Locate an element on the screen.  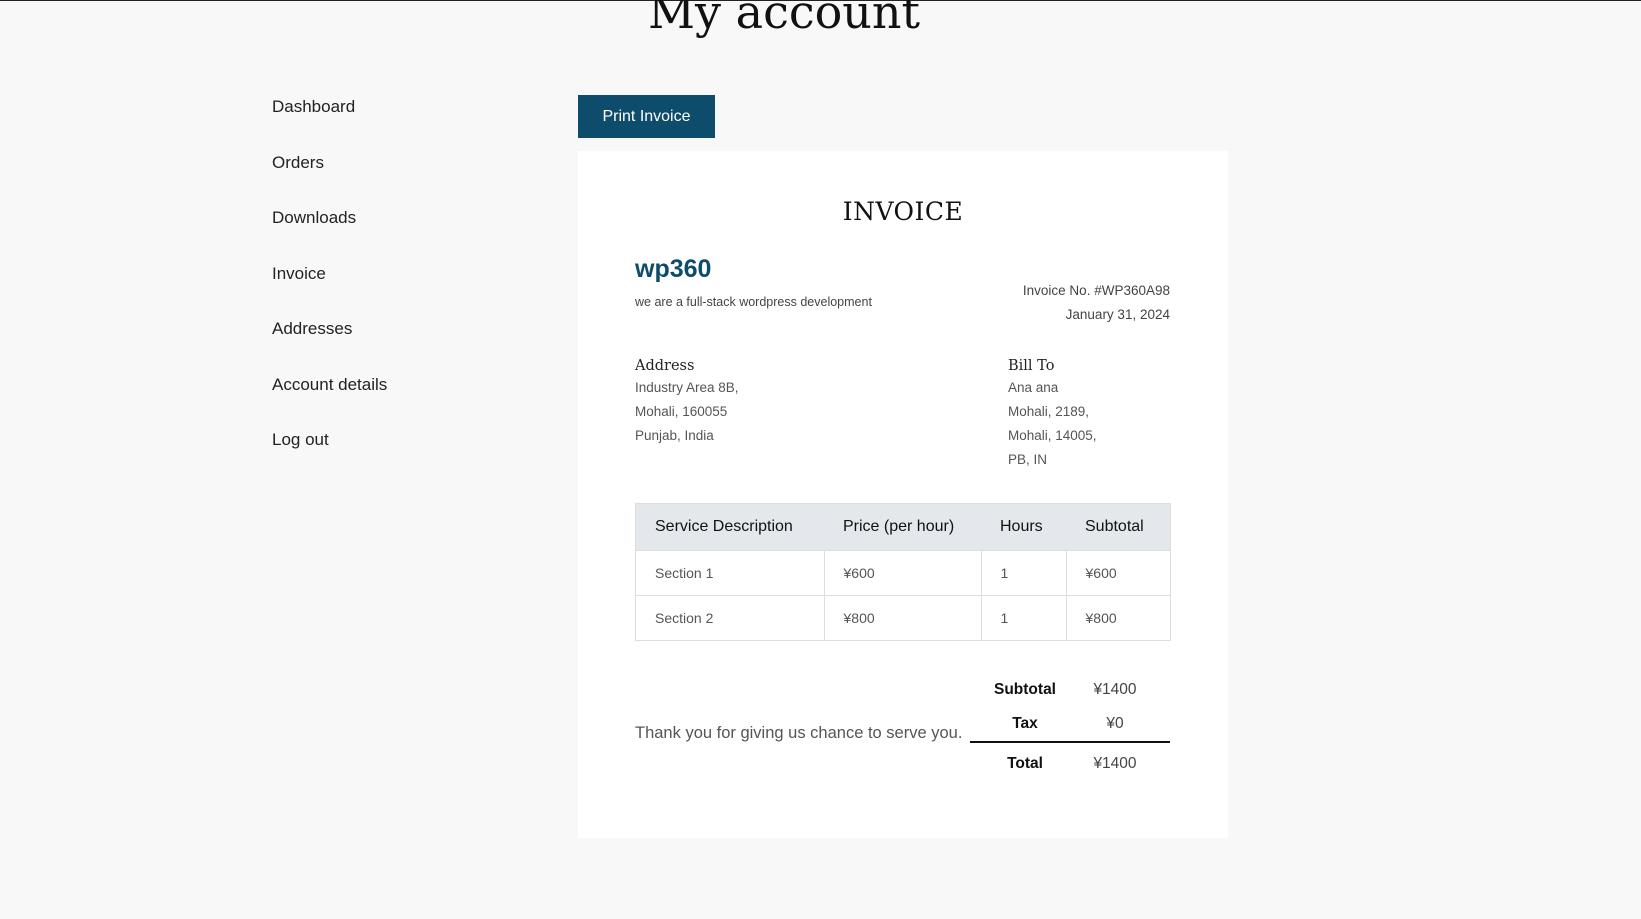
subtotal-label: Subtotal is located at coordinates (1025, 689).